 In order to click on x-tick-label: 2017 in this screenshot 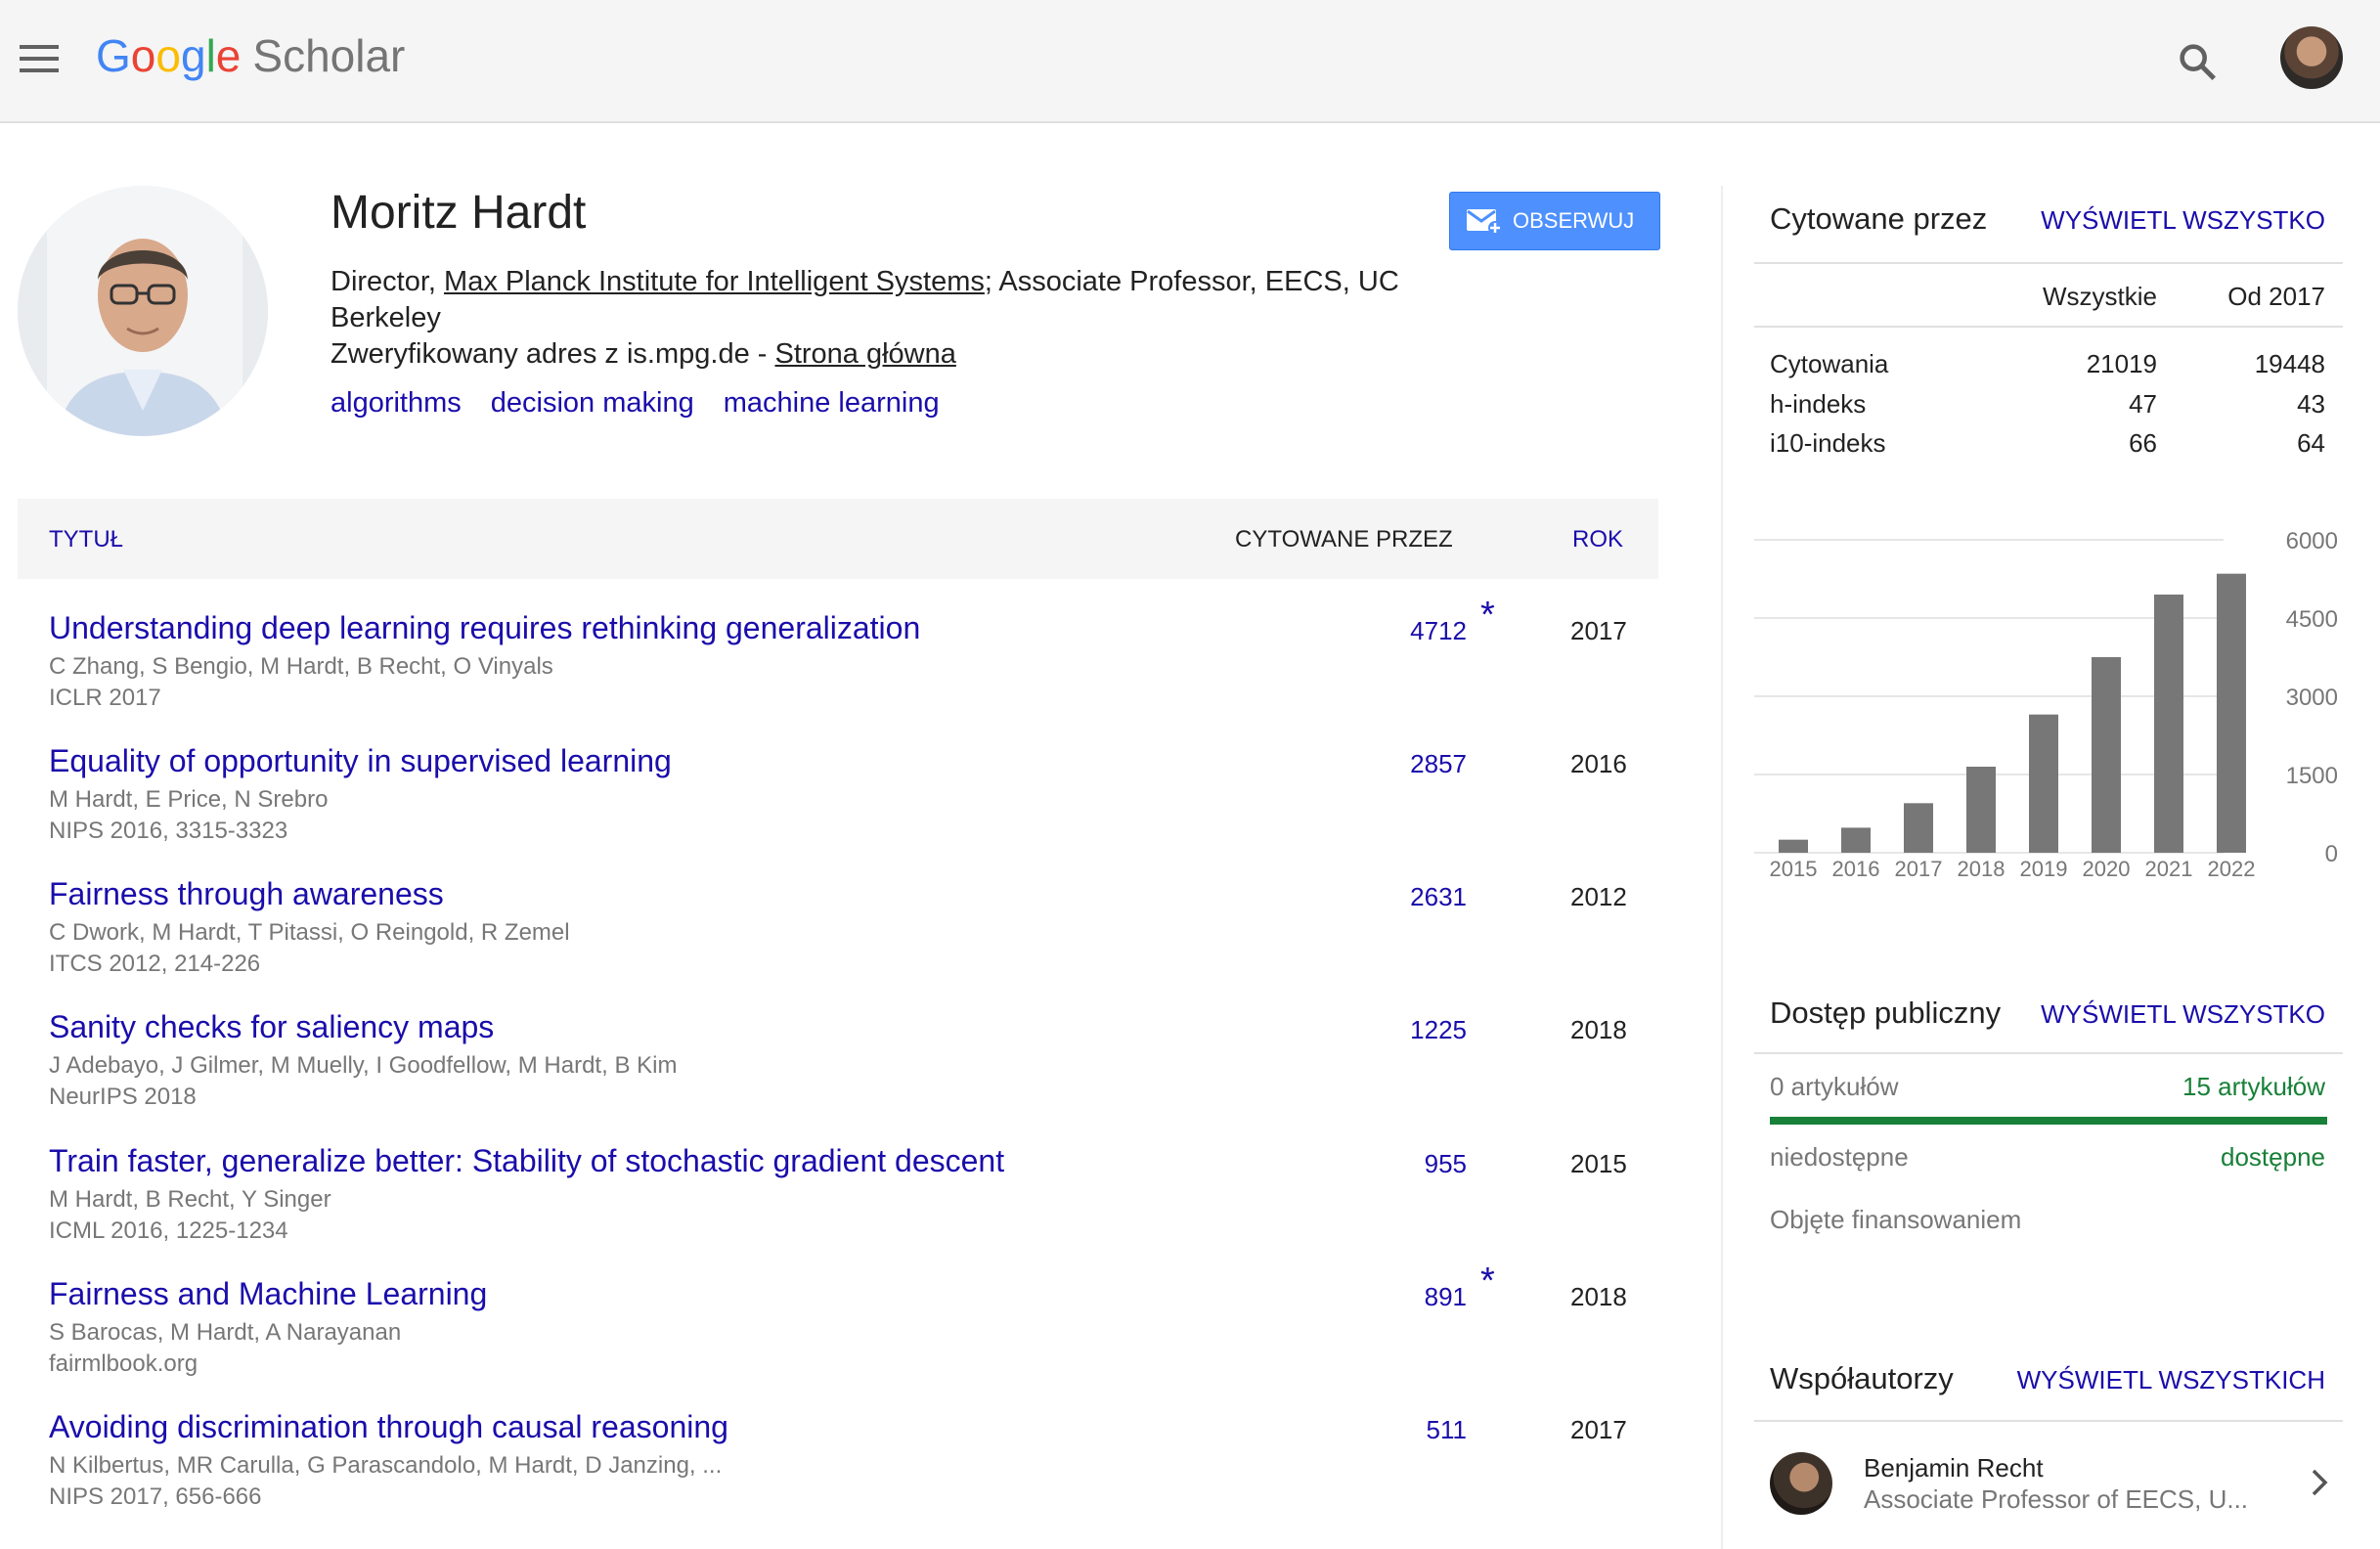, I will do `click(1919, 869)`.